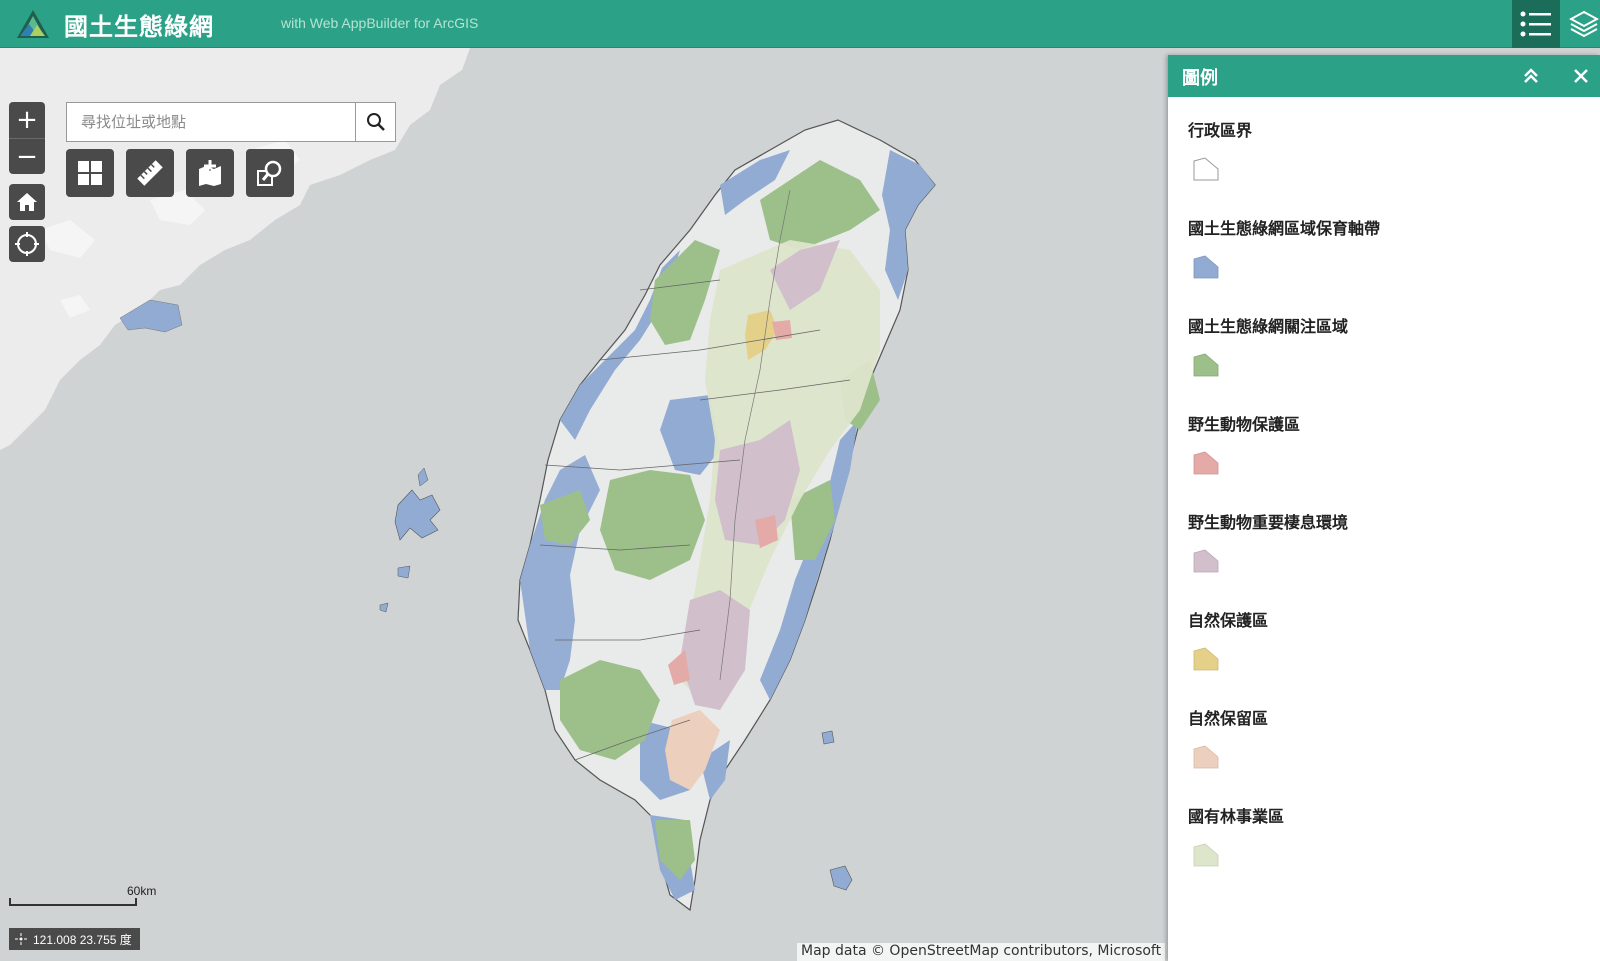  Describe the element at coordinates (1268, 522) in the screenshot. I see `legend-item-label: 野生動物重要棲息環境` at that location.